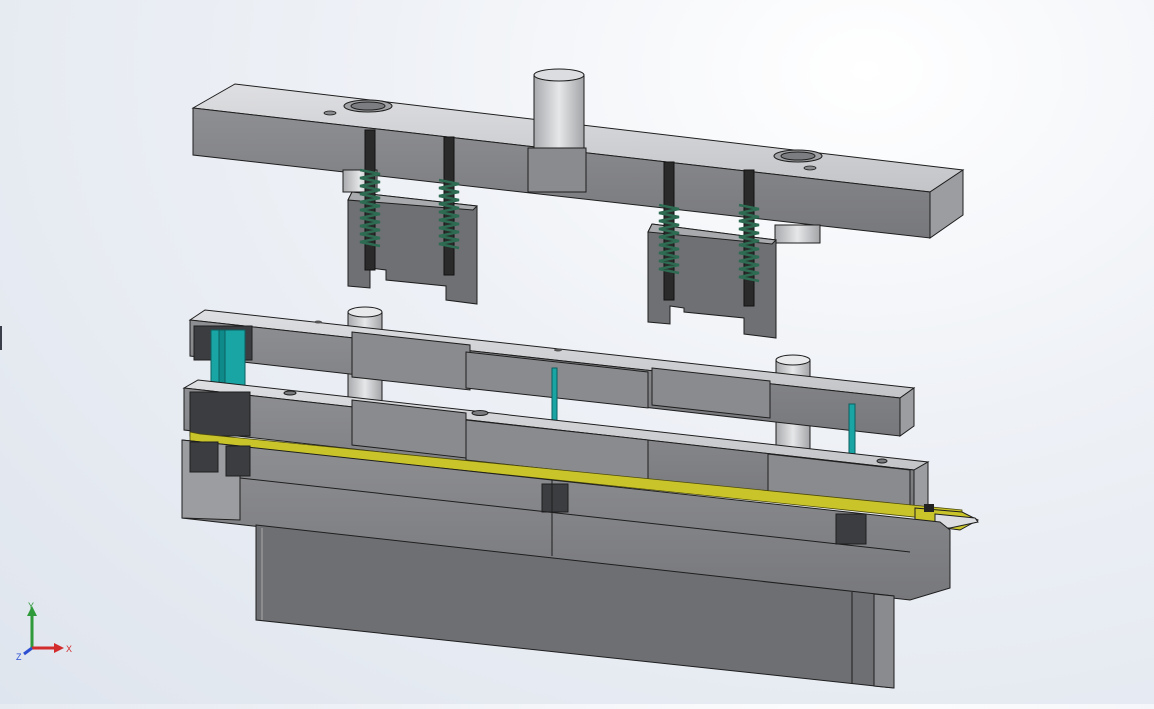 The width and height of the screenshot is (1154, 709). Describe the element at coordinates (19, 657) in the screenshot. I see `z-axis-label: Z` at that location.